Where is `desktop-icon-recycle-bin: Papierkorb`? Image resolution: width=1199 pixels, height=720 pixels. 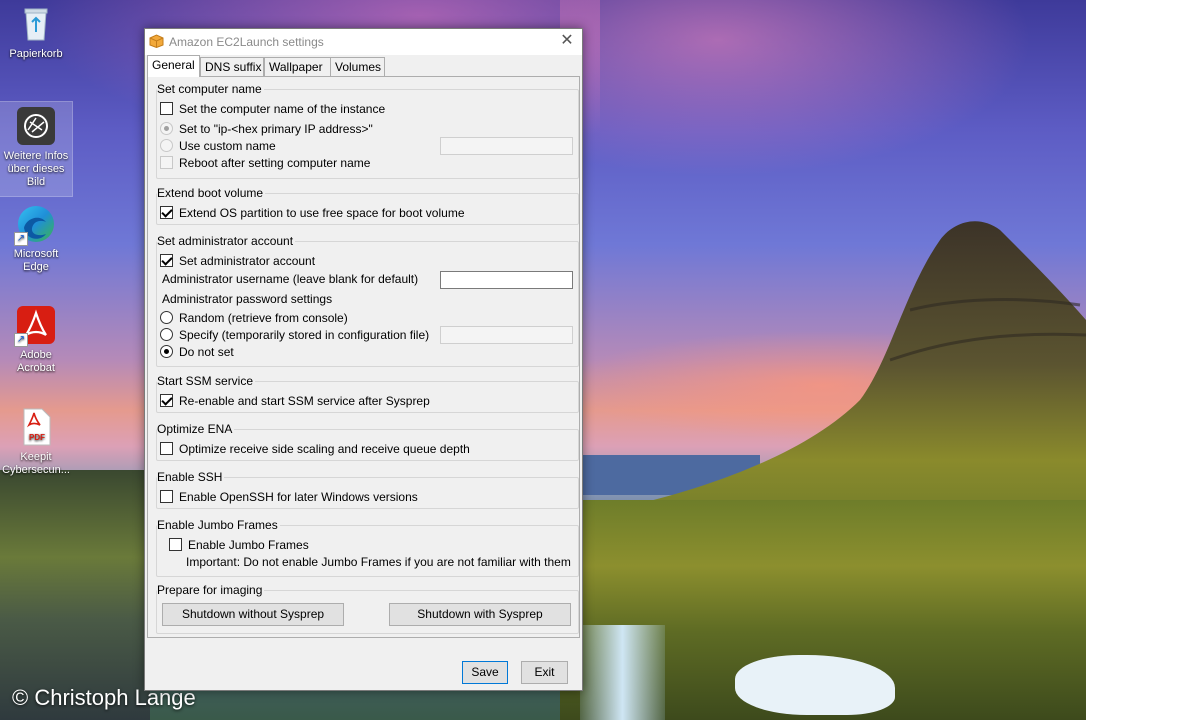
desktop-icon-recycle-bin: Papierkorb is located at coordinates (36, 32).